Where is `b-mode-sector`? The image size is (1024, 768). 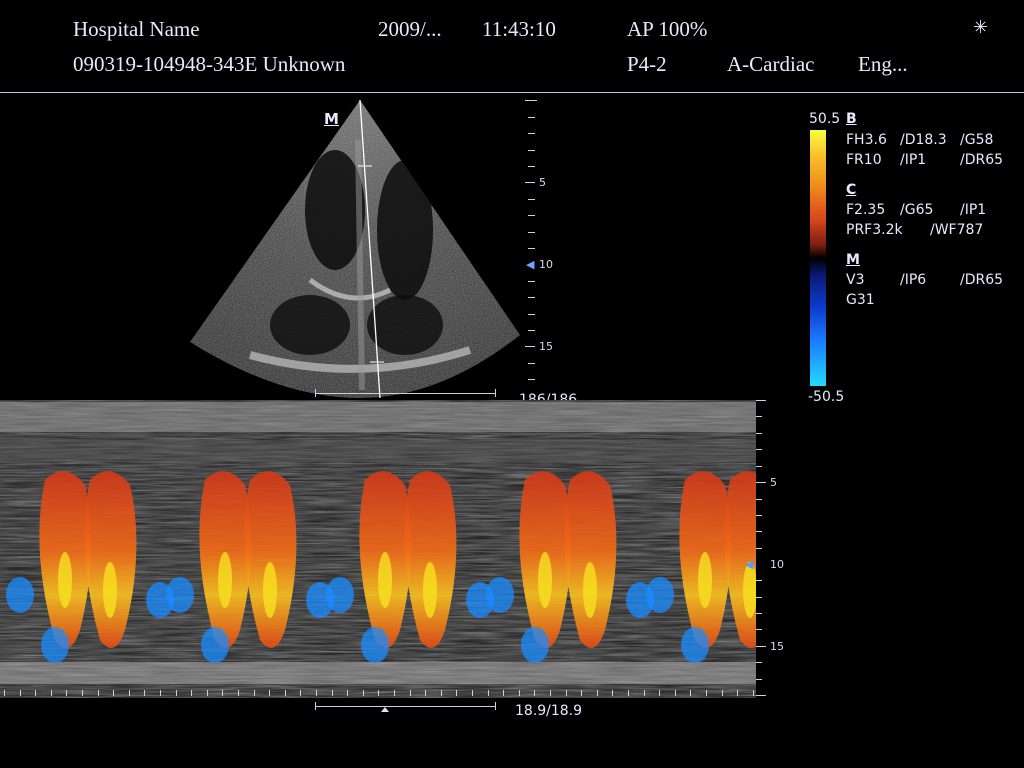
b-mode-sector is located at coordinates (355, 249).